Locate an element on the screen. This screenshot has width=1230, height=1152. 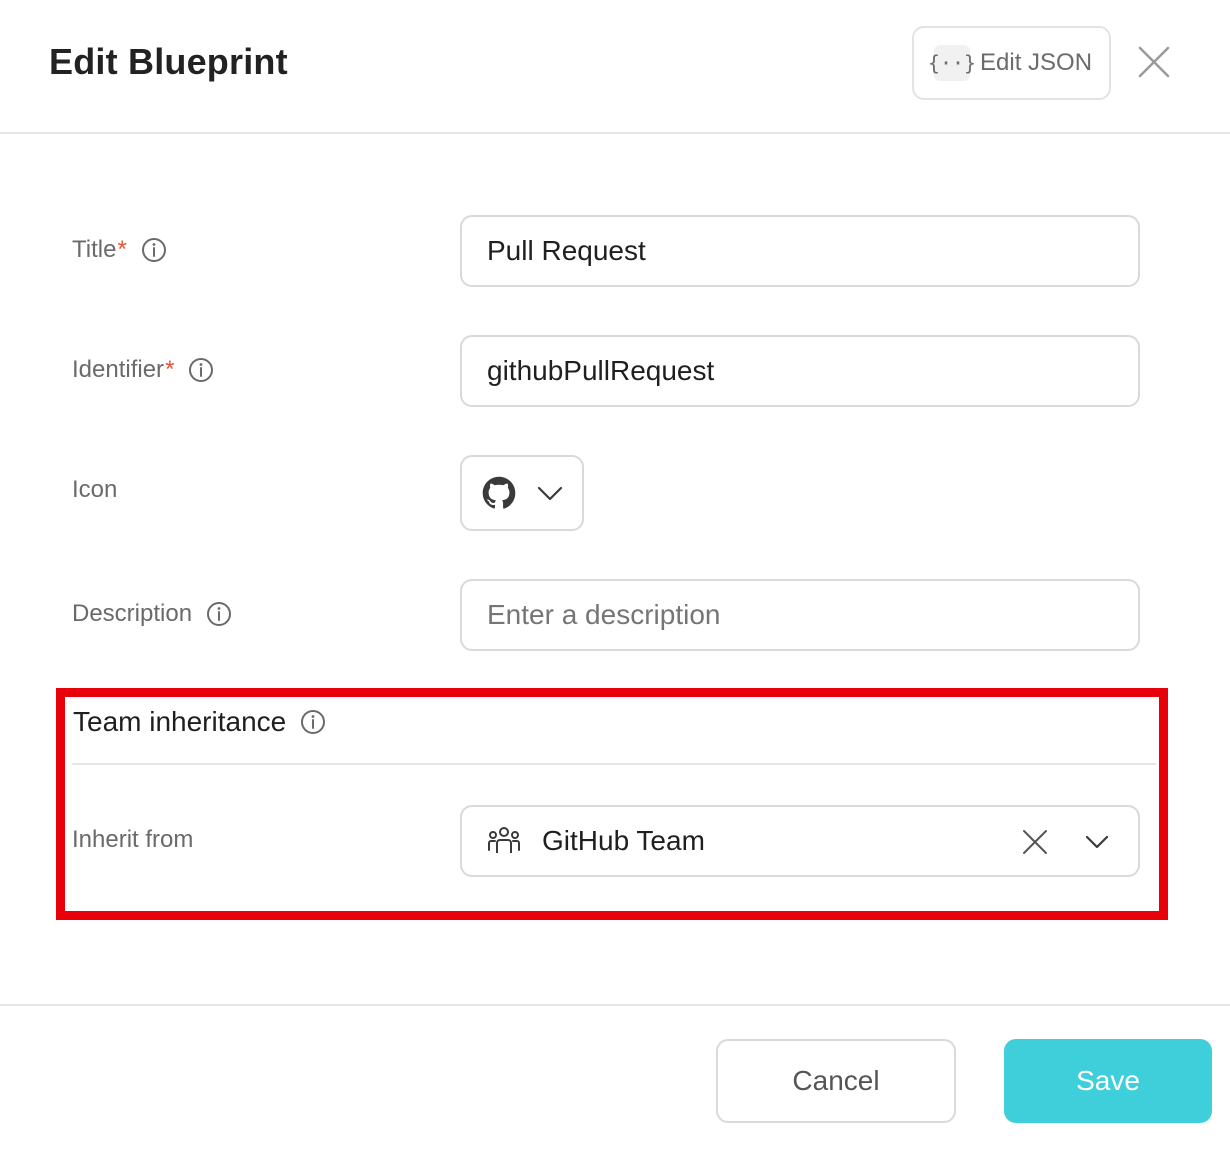
inherit-from-select: GitHub Team is located at coordinates (800, 841).